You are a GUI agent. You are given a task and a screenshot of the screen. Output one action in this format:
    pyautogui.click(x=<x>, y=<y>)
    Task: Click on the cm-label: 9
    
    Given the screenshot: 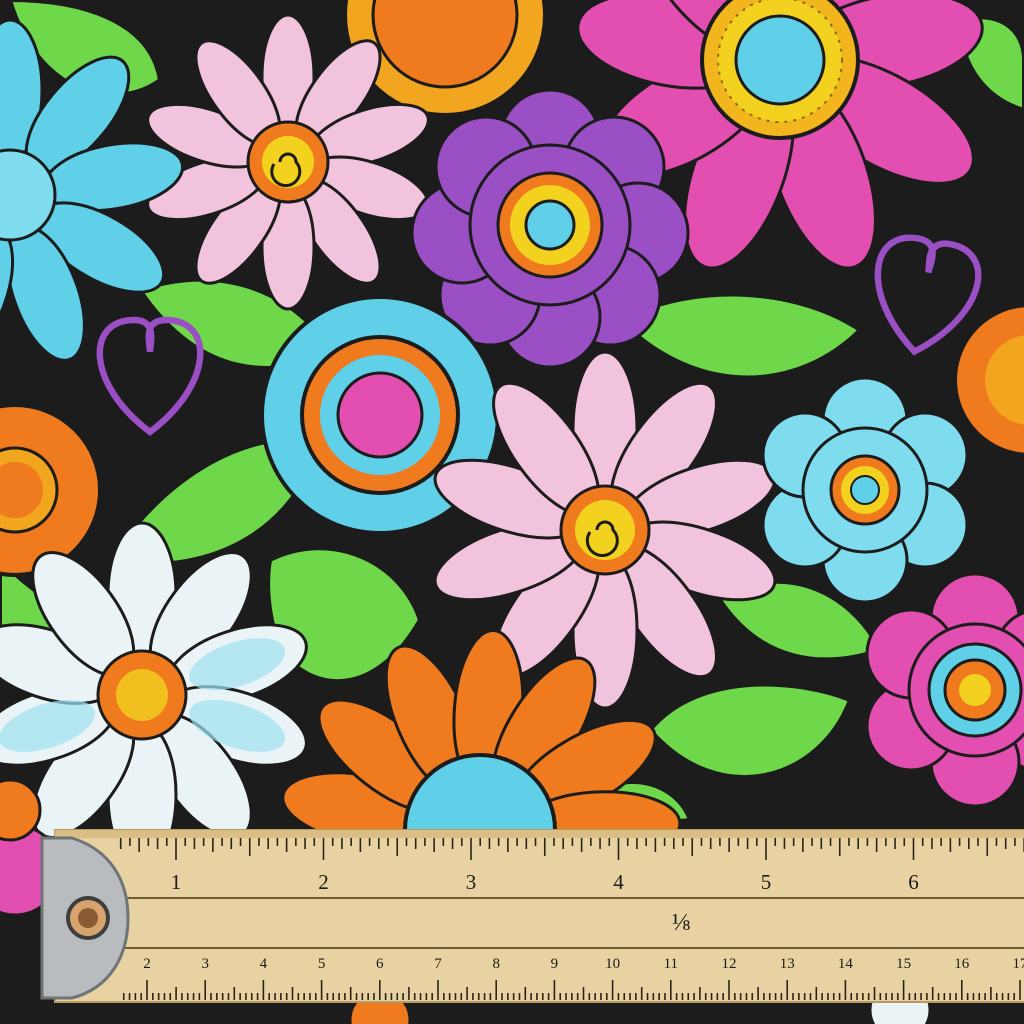 What is the action you would take?
    pyautogui.click(x=555, y=964)
    